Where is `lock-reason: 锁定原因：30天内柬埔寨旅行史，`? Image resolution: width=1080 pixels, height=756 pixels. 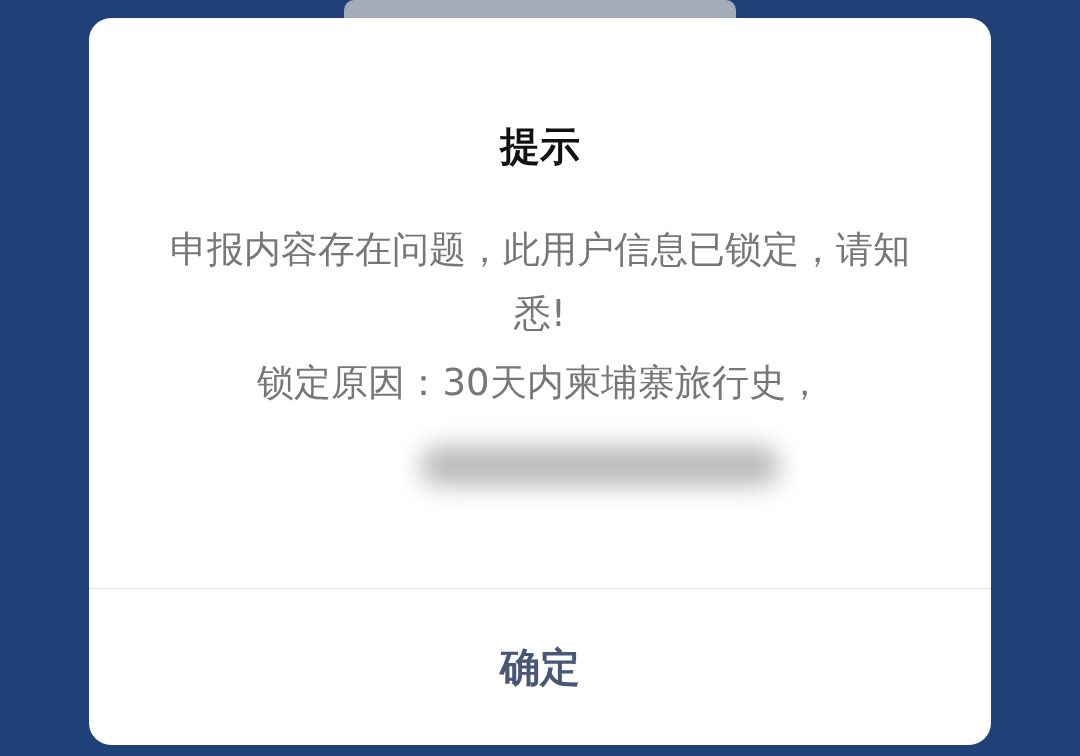
lock-reason: 锁定原因：30天内柬埔寨旅行史， is located at coordinates (540, 383).